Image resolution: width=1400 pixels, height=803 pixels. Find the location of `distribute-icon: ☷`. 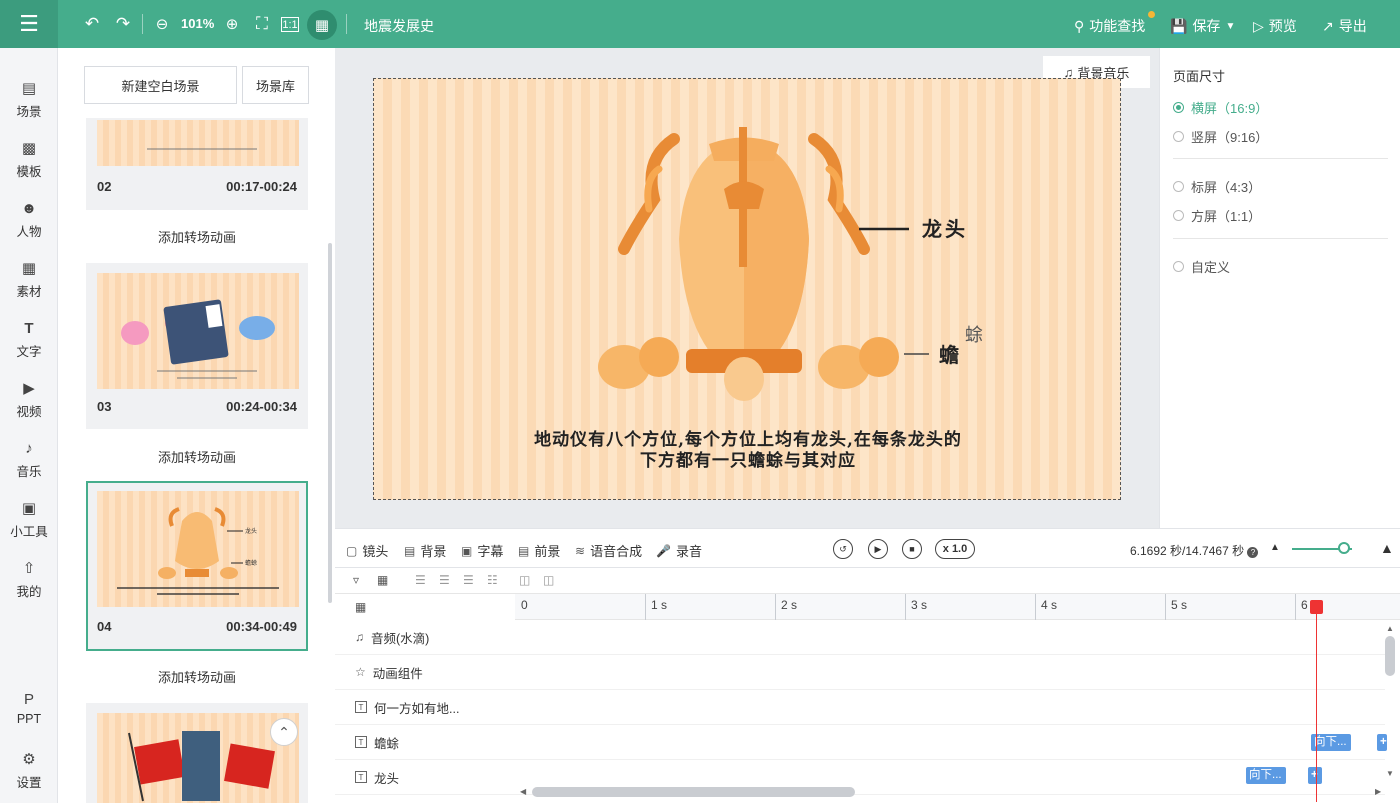

distribute-icon: ☷ is located at coordinates (492, 580).